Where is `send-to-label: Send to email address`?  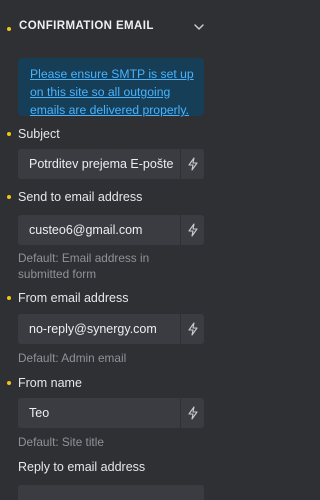 send-to-label: Send to email address is located at coordinates (80, 197).